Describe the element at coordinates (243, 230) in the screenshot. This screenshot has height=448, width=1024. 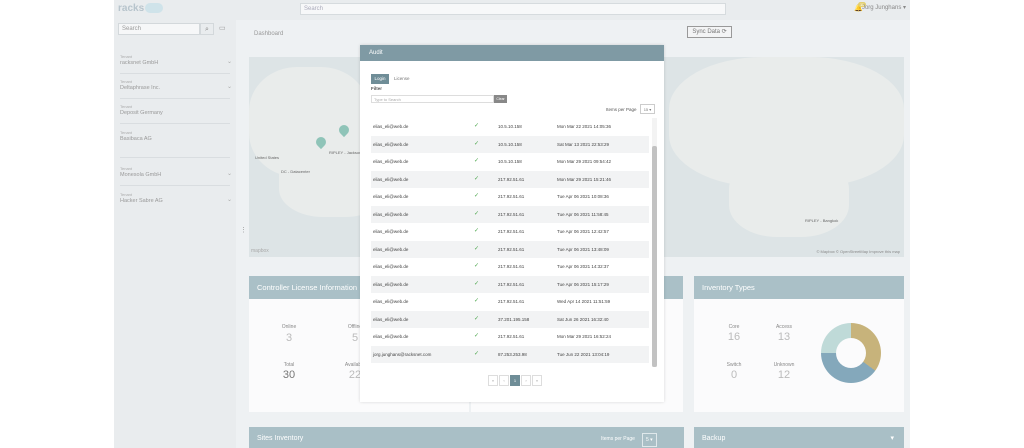
I see `resize-handle: ⋮` at that location.